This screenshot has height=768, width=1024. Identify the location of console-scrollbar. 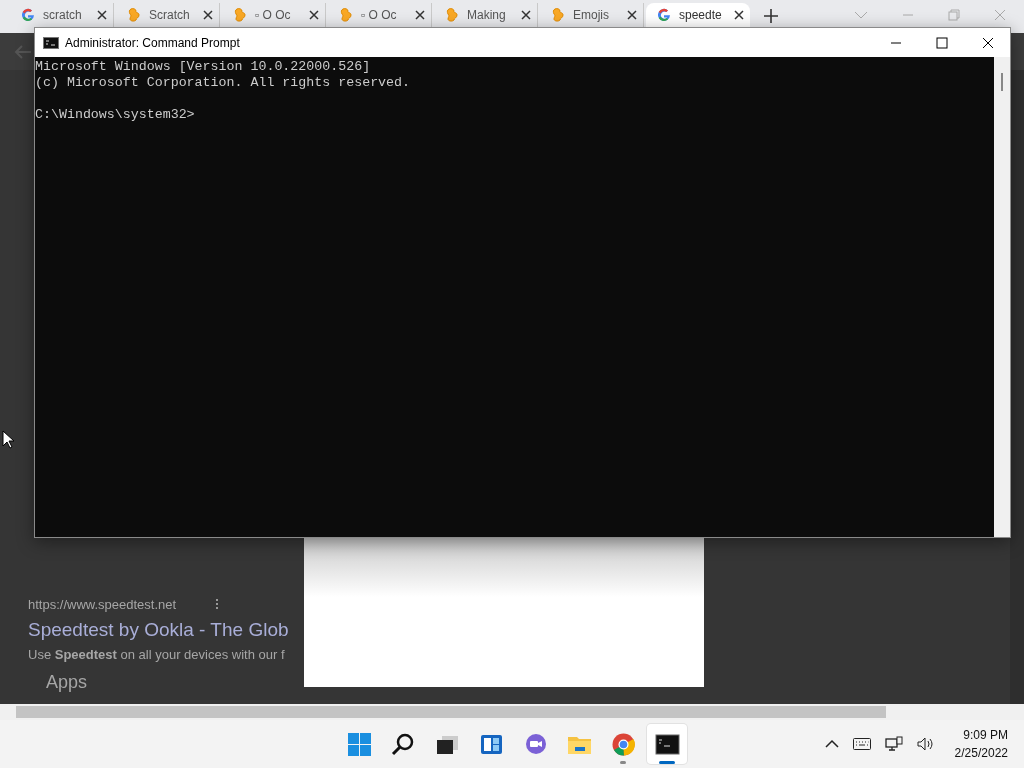
(1002, 297).